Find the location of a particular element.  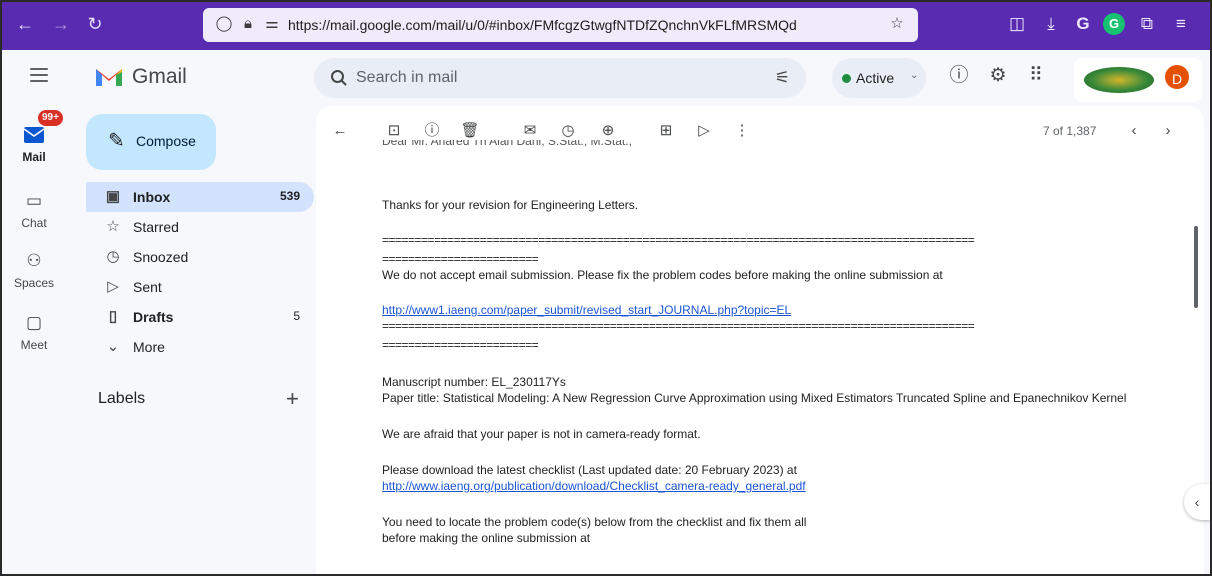

draft-file-icon: ▯ is located at coordinates (113, 316).